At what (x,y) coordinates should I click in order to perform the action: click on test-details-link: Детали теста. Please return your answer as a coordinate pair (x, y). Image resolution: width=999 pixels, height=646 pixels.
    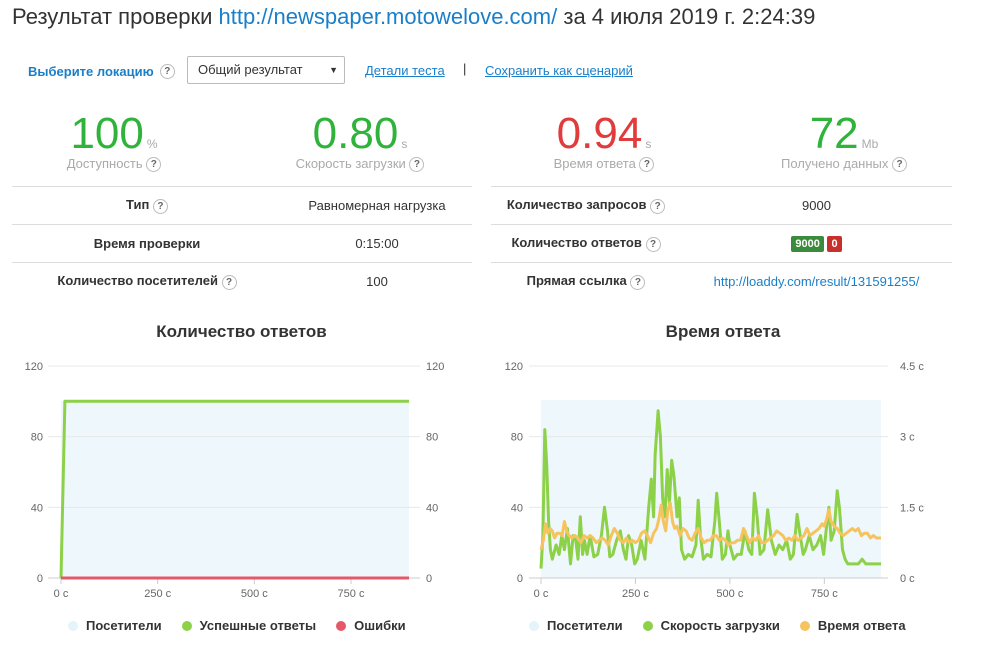
    Looking at the image, I should click on (405, 70).